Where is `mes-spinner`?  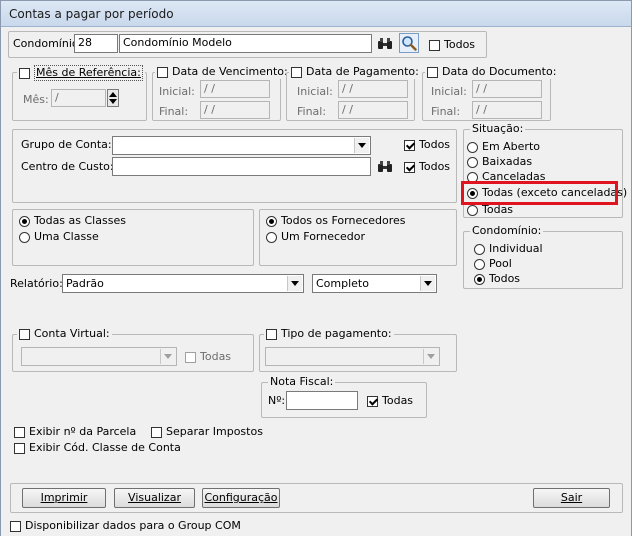
mes-spinner is located at coordinates (113, 98).